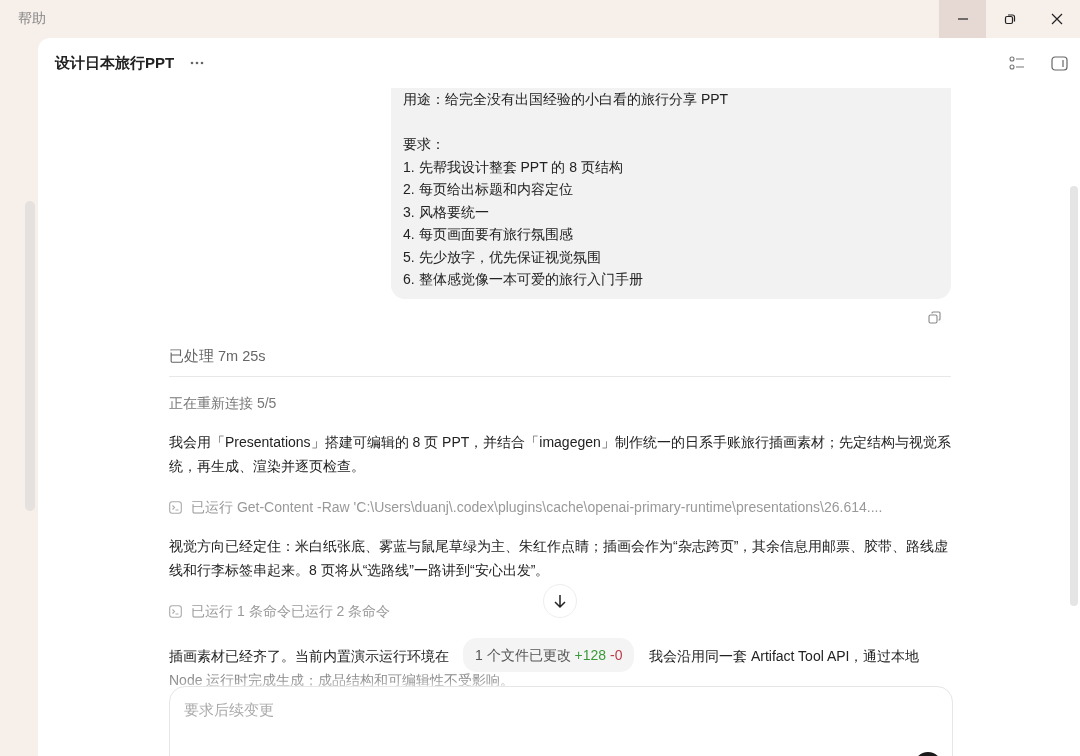  I want to click on help-menu: 帮助, so click(32, 19).